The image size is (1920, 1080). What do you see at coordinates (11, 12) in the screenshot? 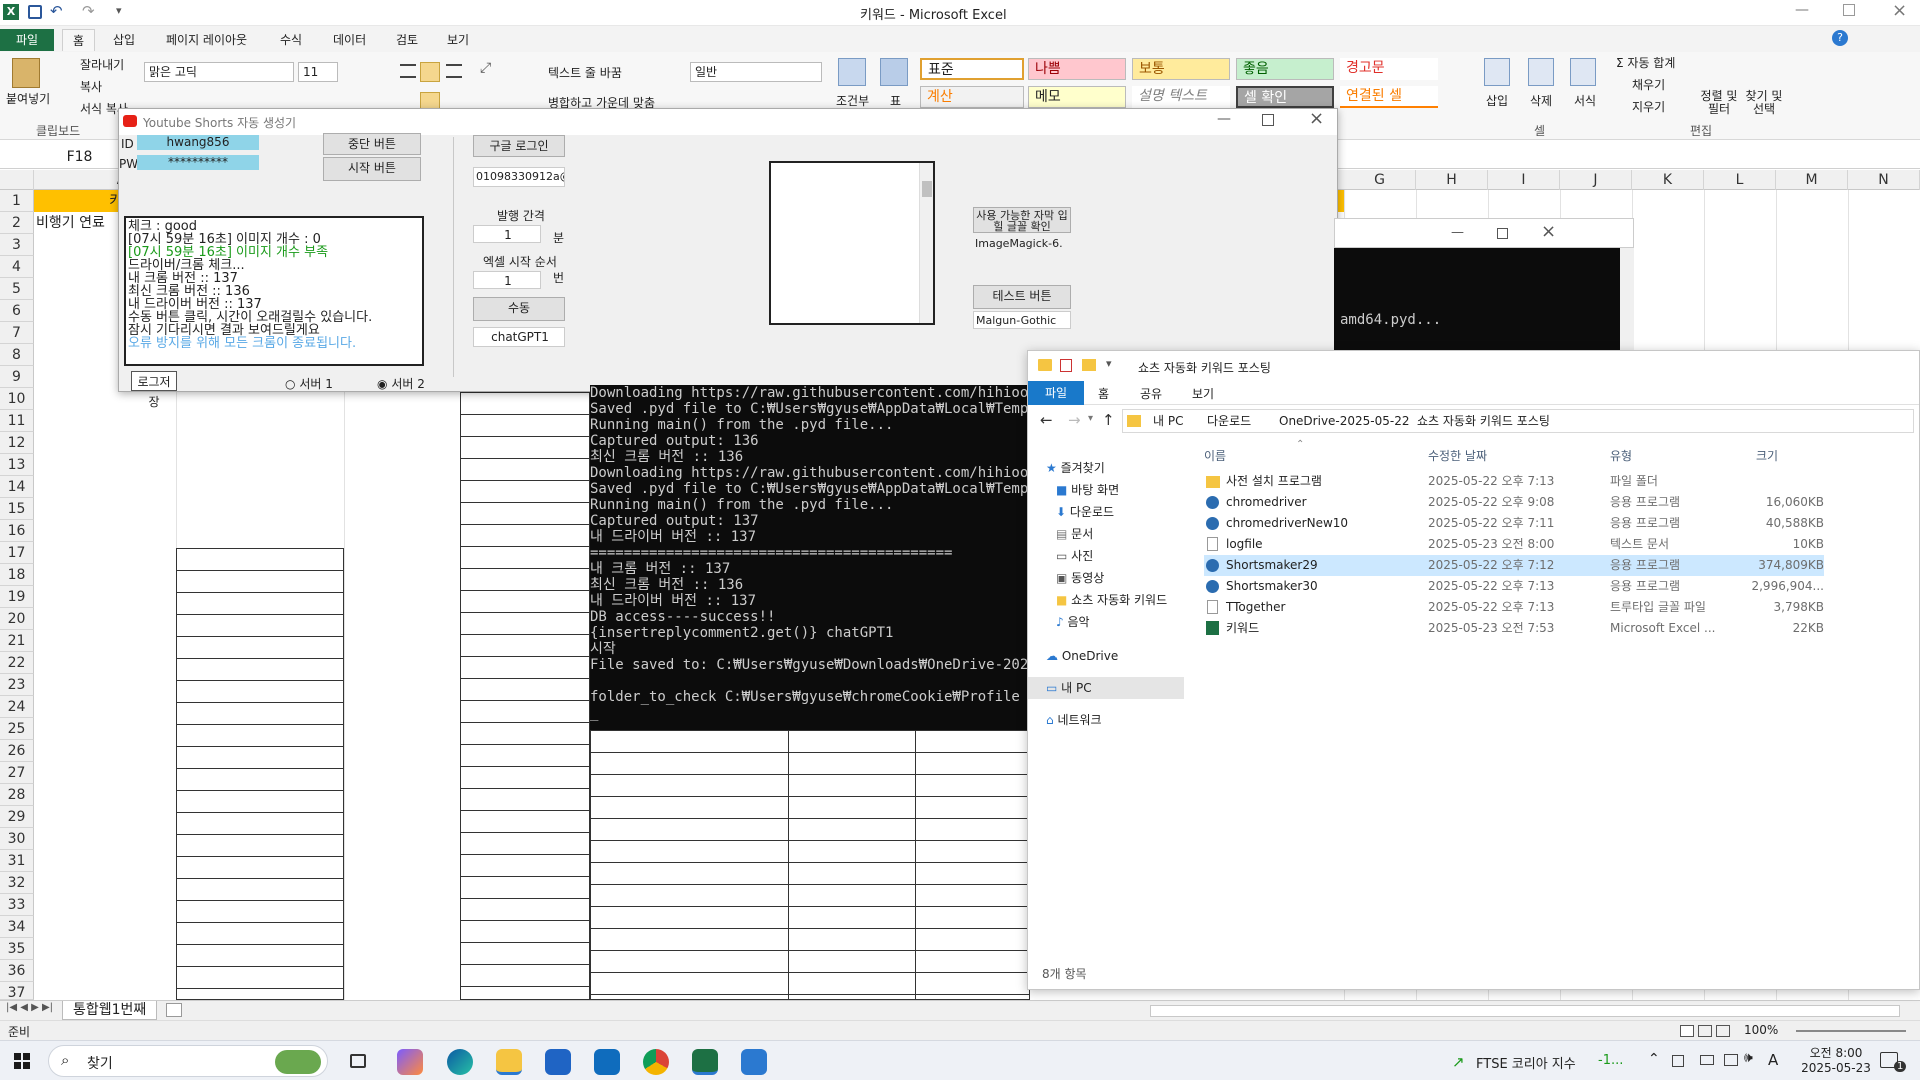
I see `excel-app-icon: X` at bounding box center [11, 12].